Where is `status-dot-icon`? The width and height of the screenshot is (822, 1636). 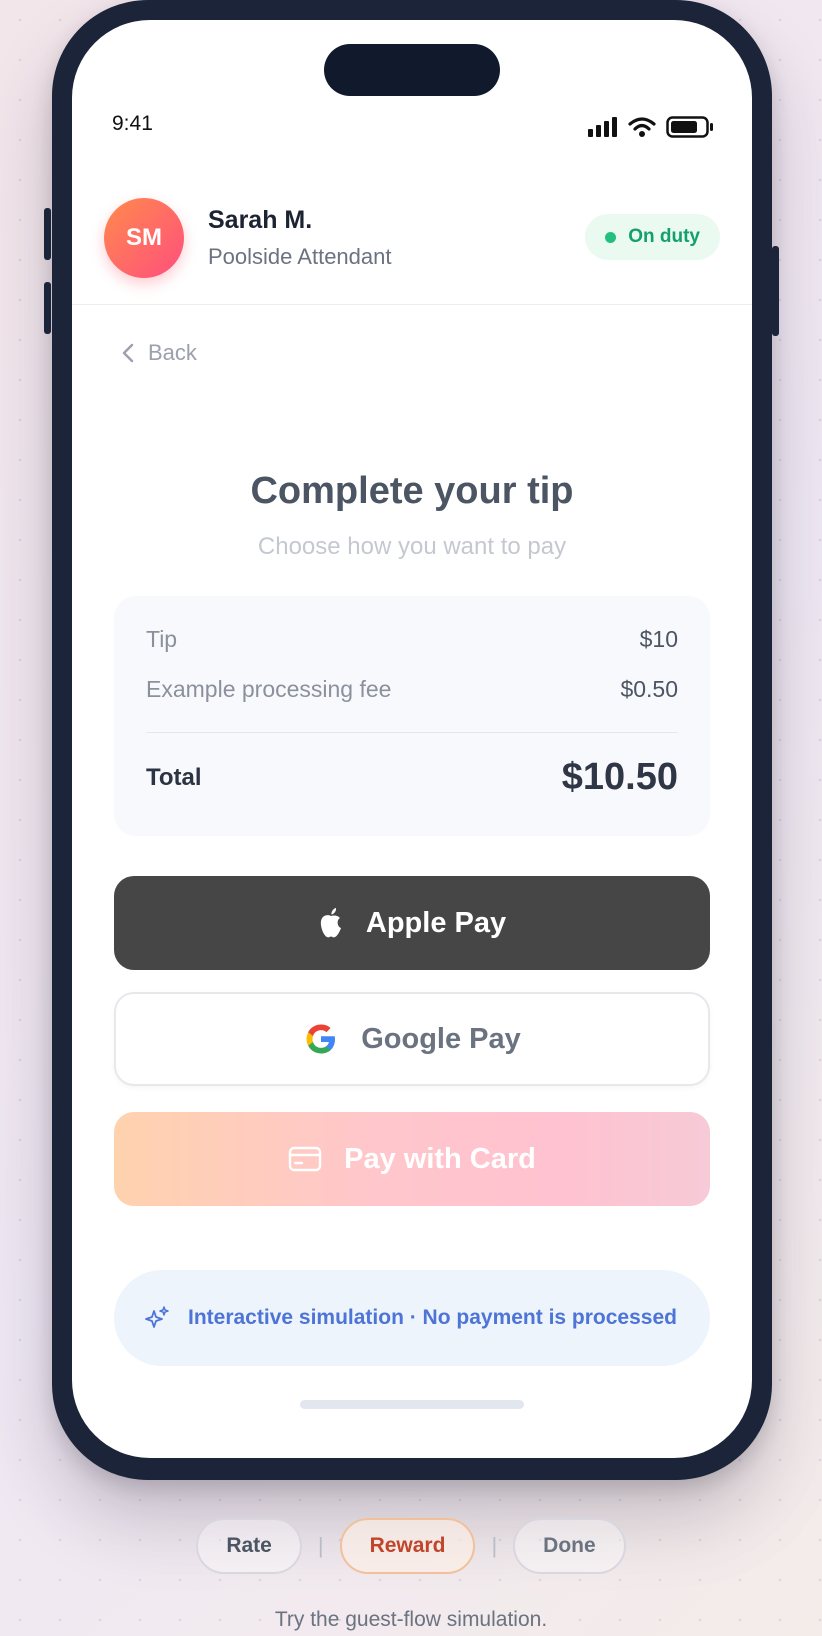
status-dot-icon is located at coordinates (611, 237).